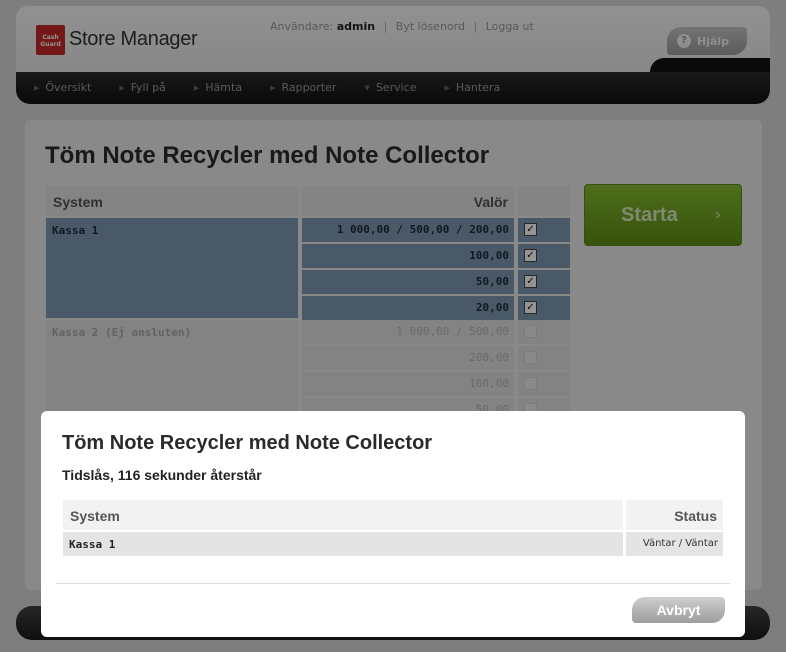 The width and height of the screenshot is (786, 652). I want to click on divider, so click(393, 583).